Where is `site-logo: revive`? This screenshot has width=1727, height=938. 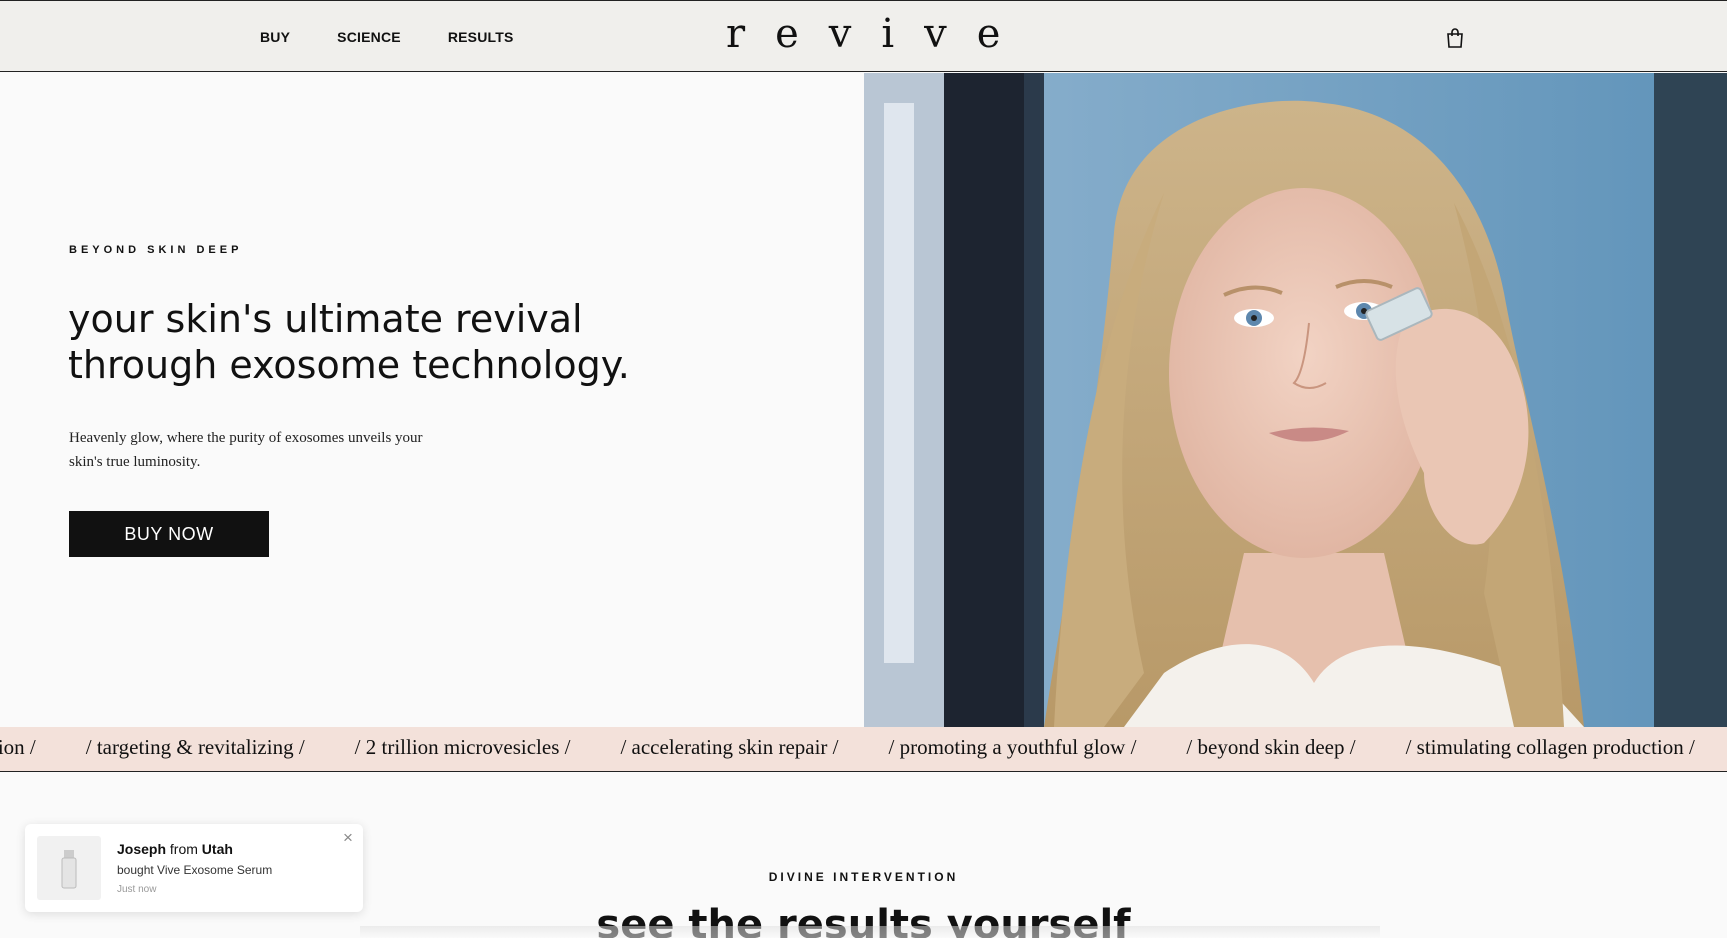
site-logo: revive is located at coordinates (866, 34).